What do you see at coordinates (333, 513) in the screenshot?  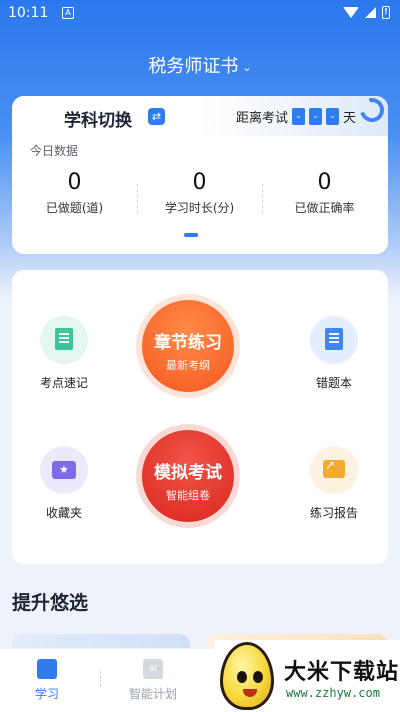 I see `report-label: 练习报告` at bounding box center [333, 513].